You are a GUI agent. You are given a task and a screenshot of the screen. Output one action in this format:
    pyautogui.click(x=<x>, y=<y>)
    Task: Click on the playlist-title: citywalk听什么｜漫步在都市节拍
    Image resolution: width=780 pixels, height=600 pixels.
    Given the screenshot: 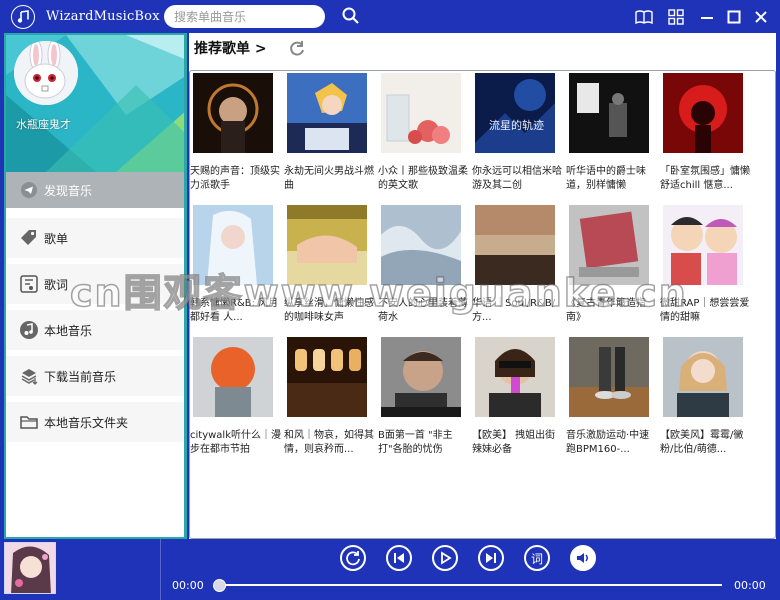 What is the action you would take?
    pyautogui.click(x=235, y=442)
    